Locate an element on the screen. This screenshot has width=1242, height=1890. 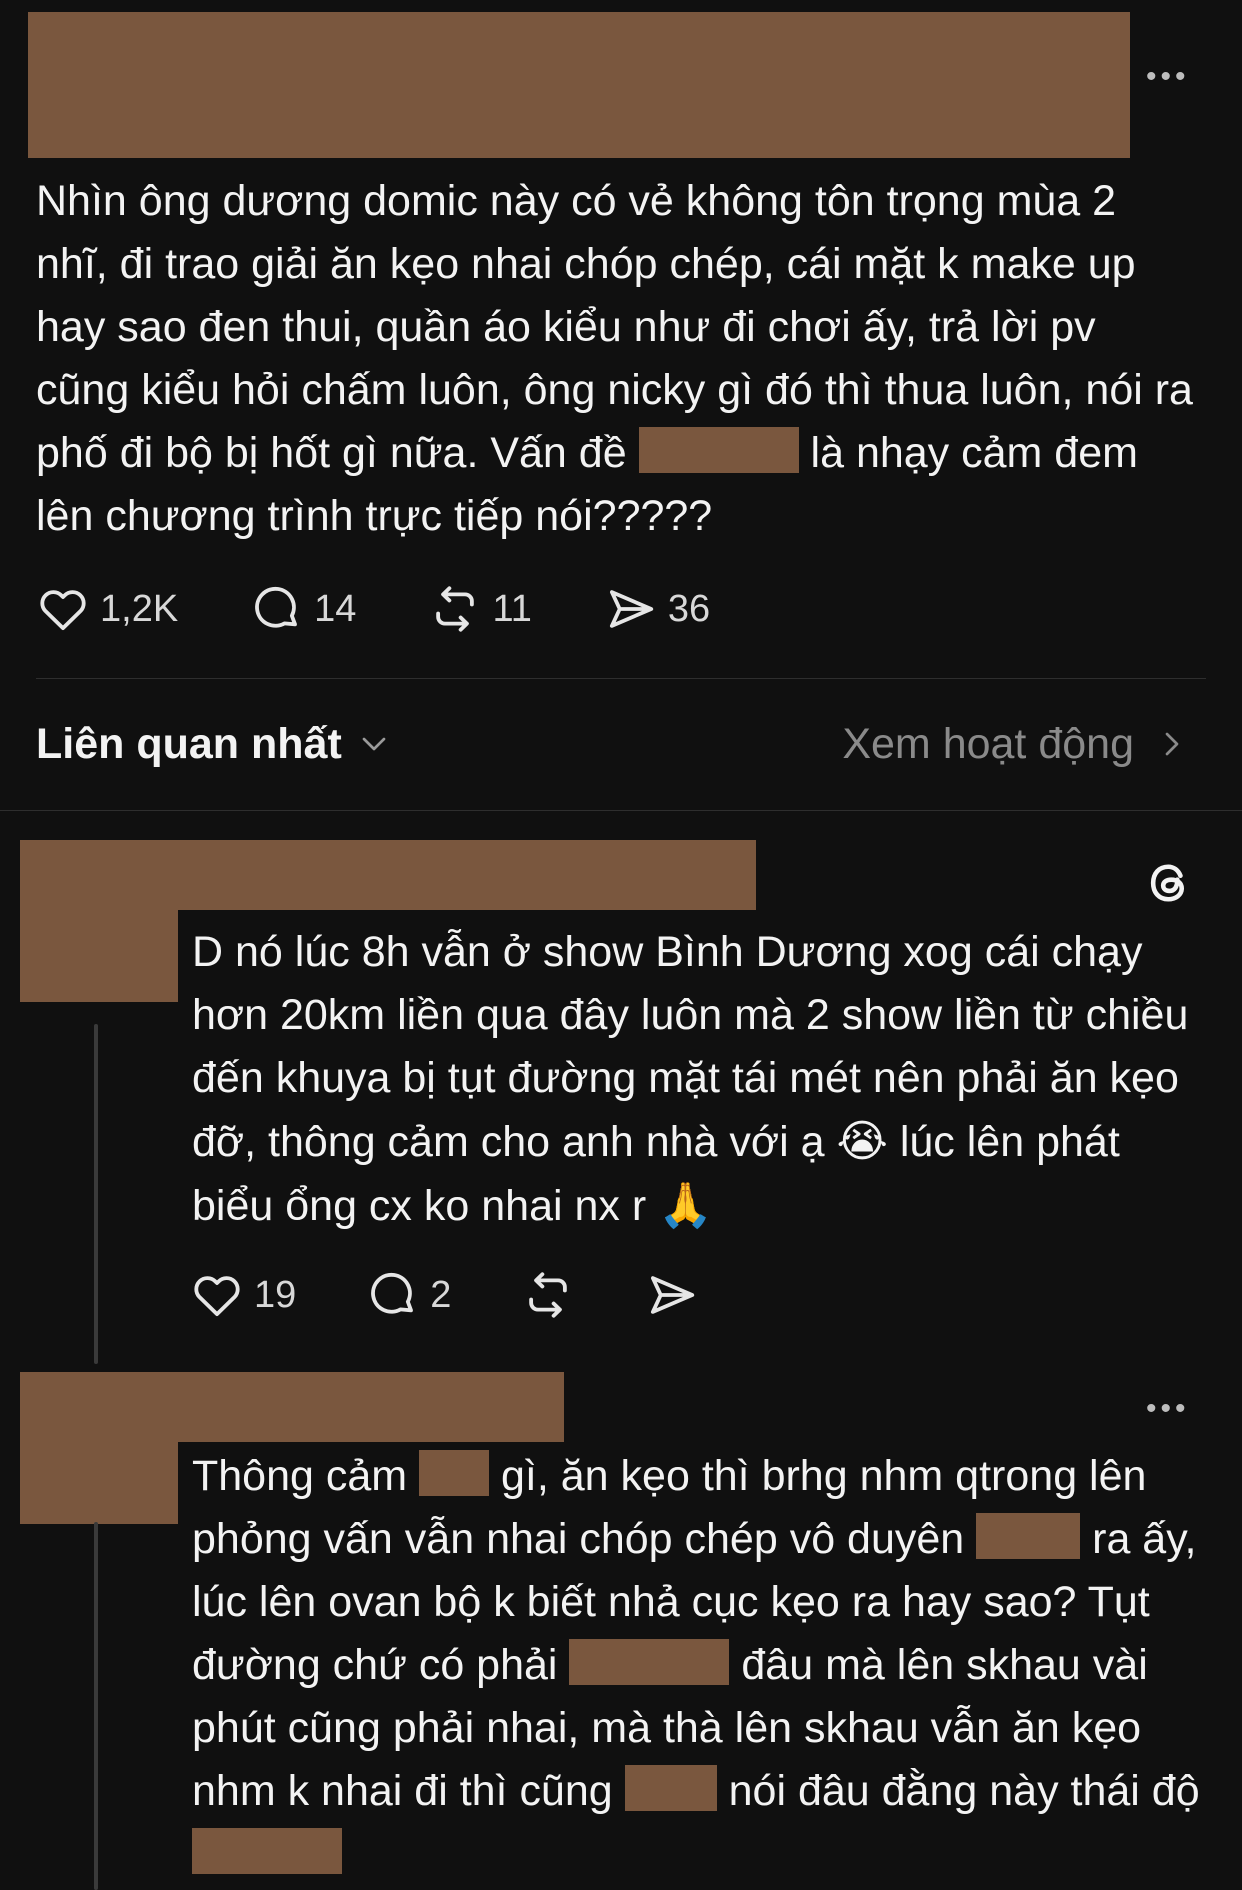
post-actions: 1,2K 14 11 36 is located at coordinates (373, 609).